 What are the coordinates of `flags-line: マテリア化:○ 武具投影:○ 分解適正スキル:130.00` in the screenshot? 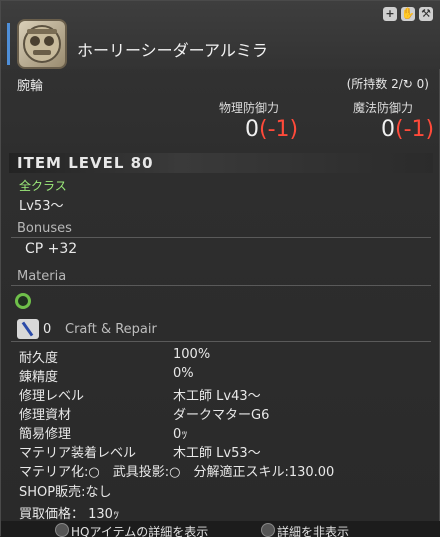 It's located at (177, 472).